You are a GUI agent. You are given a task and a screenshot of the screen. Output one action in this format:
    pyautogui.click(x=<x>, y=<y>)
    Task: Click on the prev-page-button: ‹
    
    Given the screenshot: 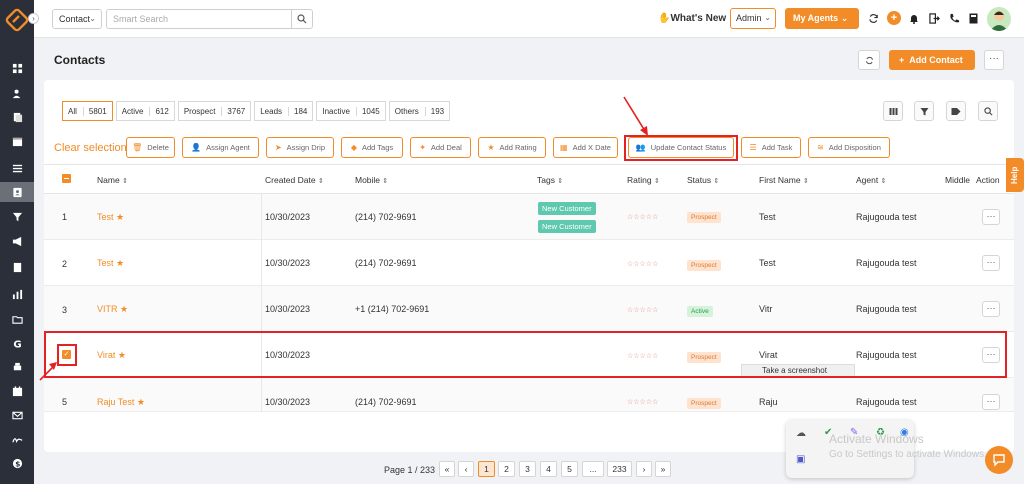 What is the action you would take?
    pyautogui.click(x=466, y=469)
    